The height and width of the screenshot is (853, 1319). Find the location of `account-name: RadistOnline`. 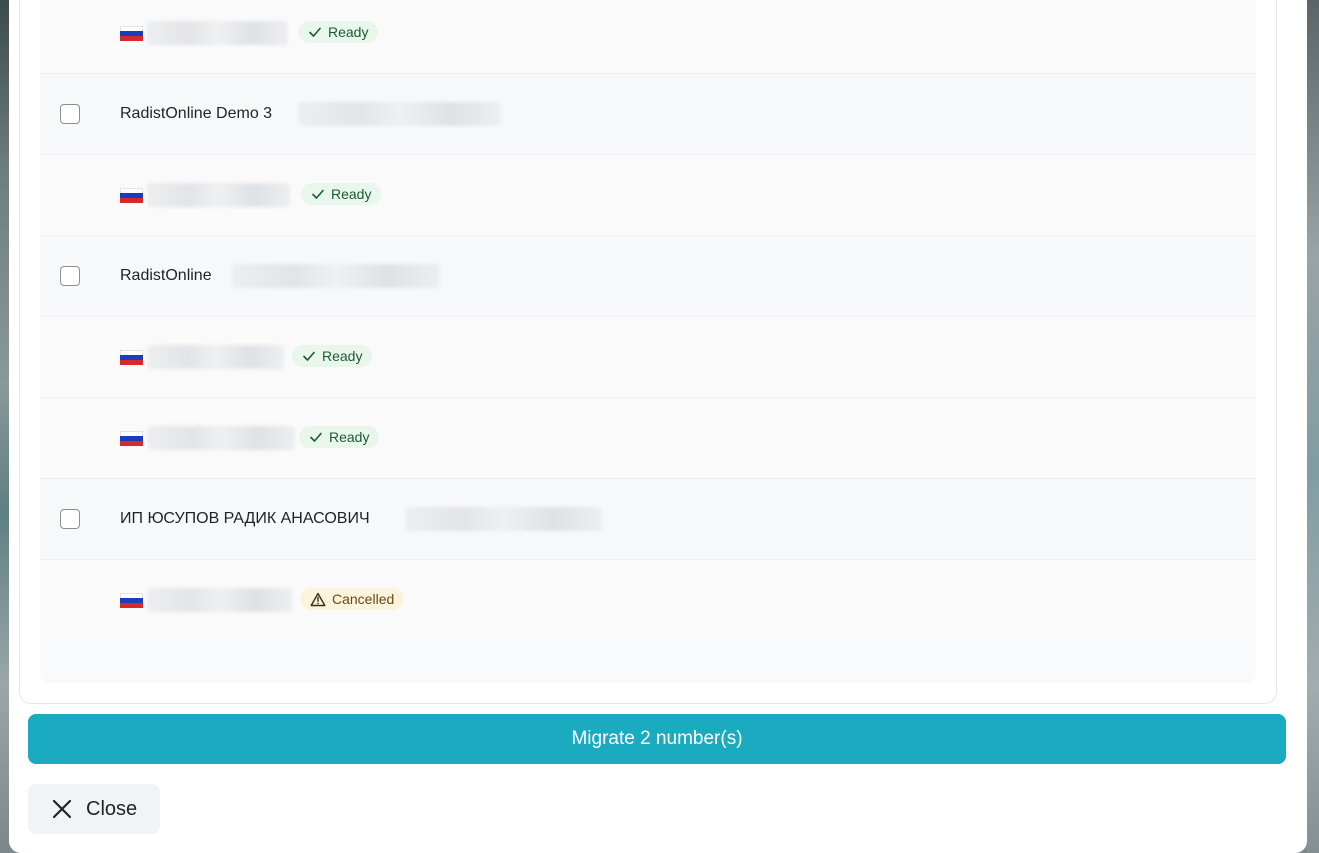

account-name: RadistOnline is located at coordinates (166, 275).